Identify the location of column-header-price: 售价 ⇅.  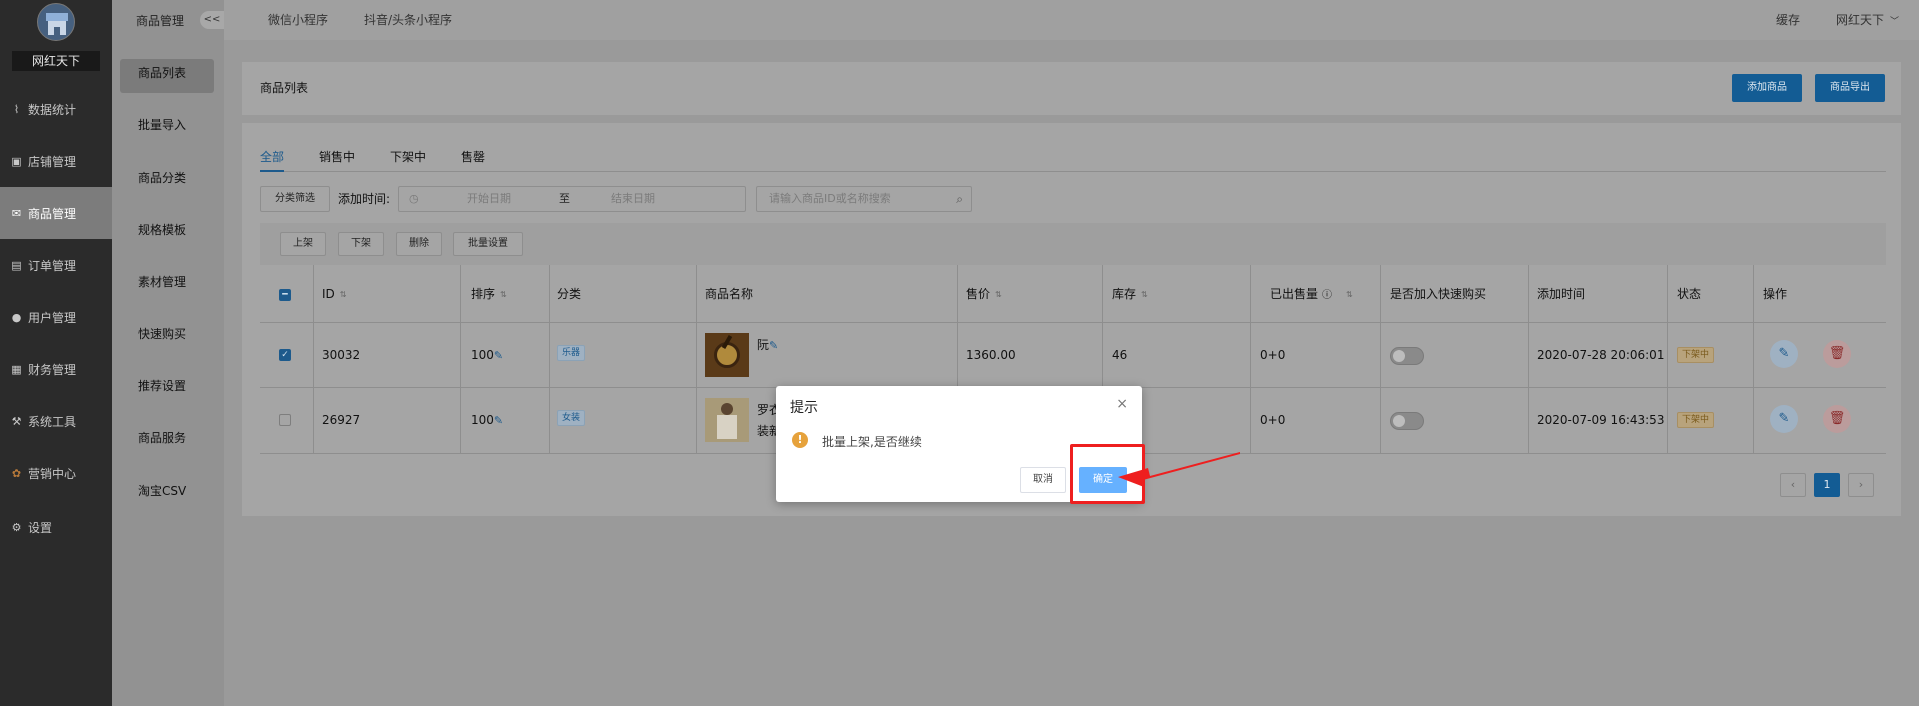
(984, 294).